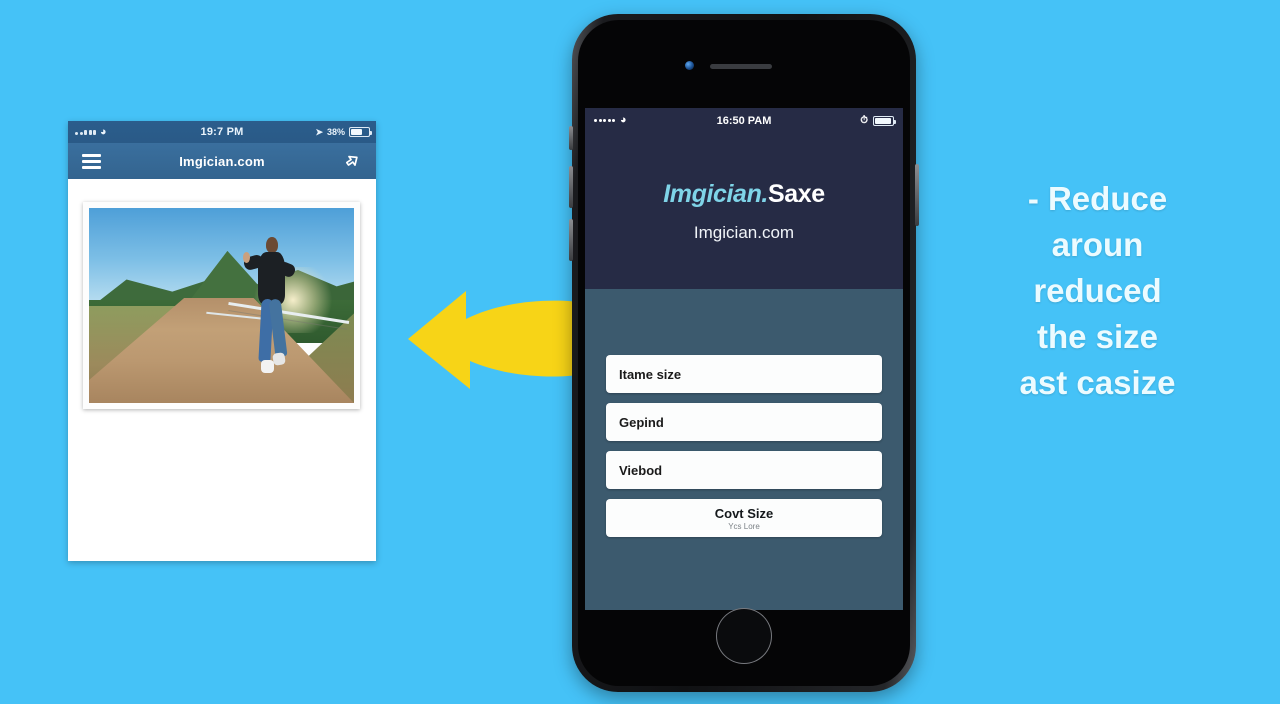 The width and height of the screenshot is (1280, 704). Describe the element at coordinates (744, 526) in the screenshot. I see `cta-sublabel: Ycs Lore` at that location.